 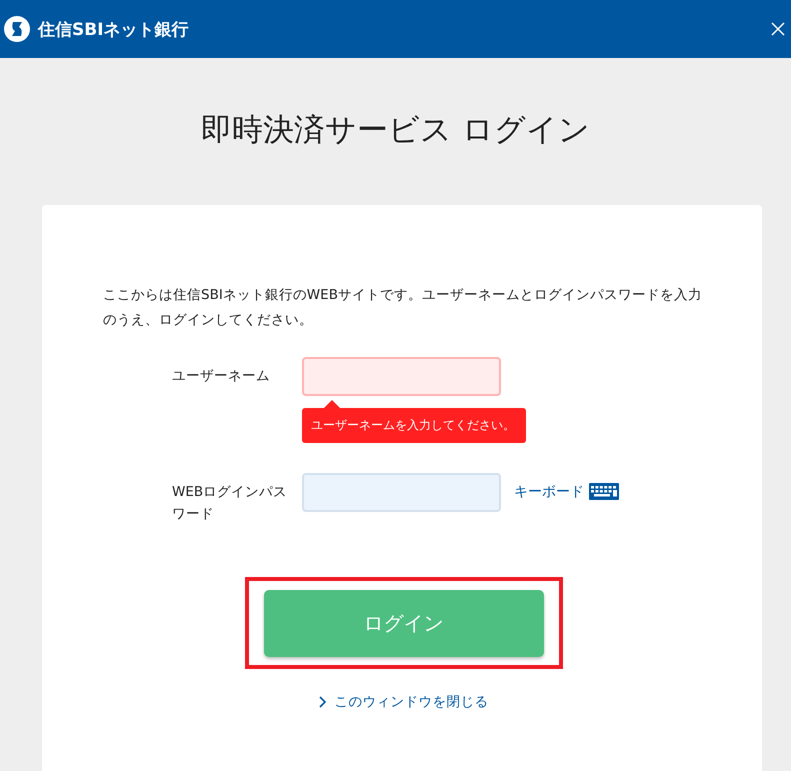 I want to click on username-field, so click(x=401, y=376).